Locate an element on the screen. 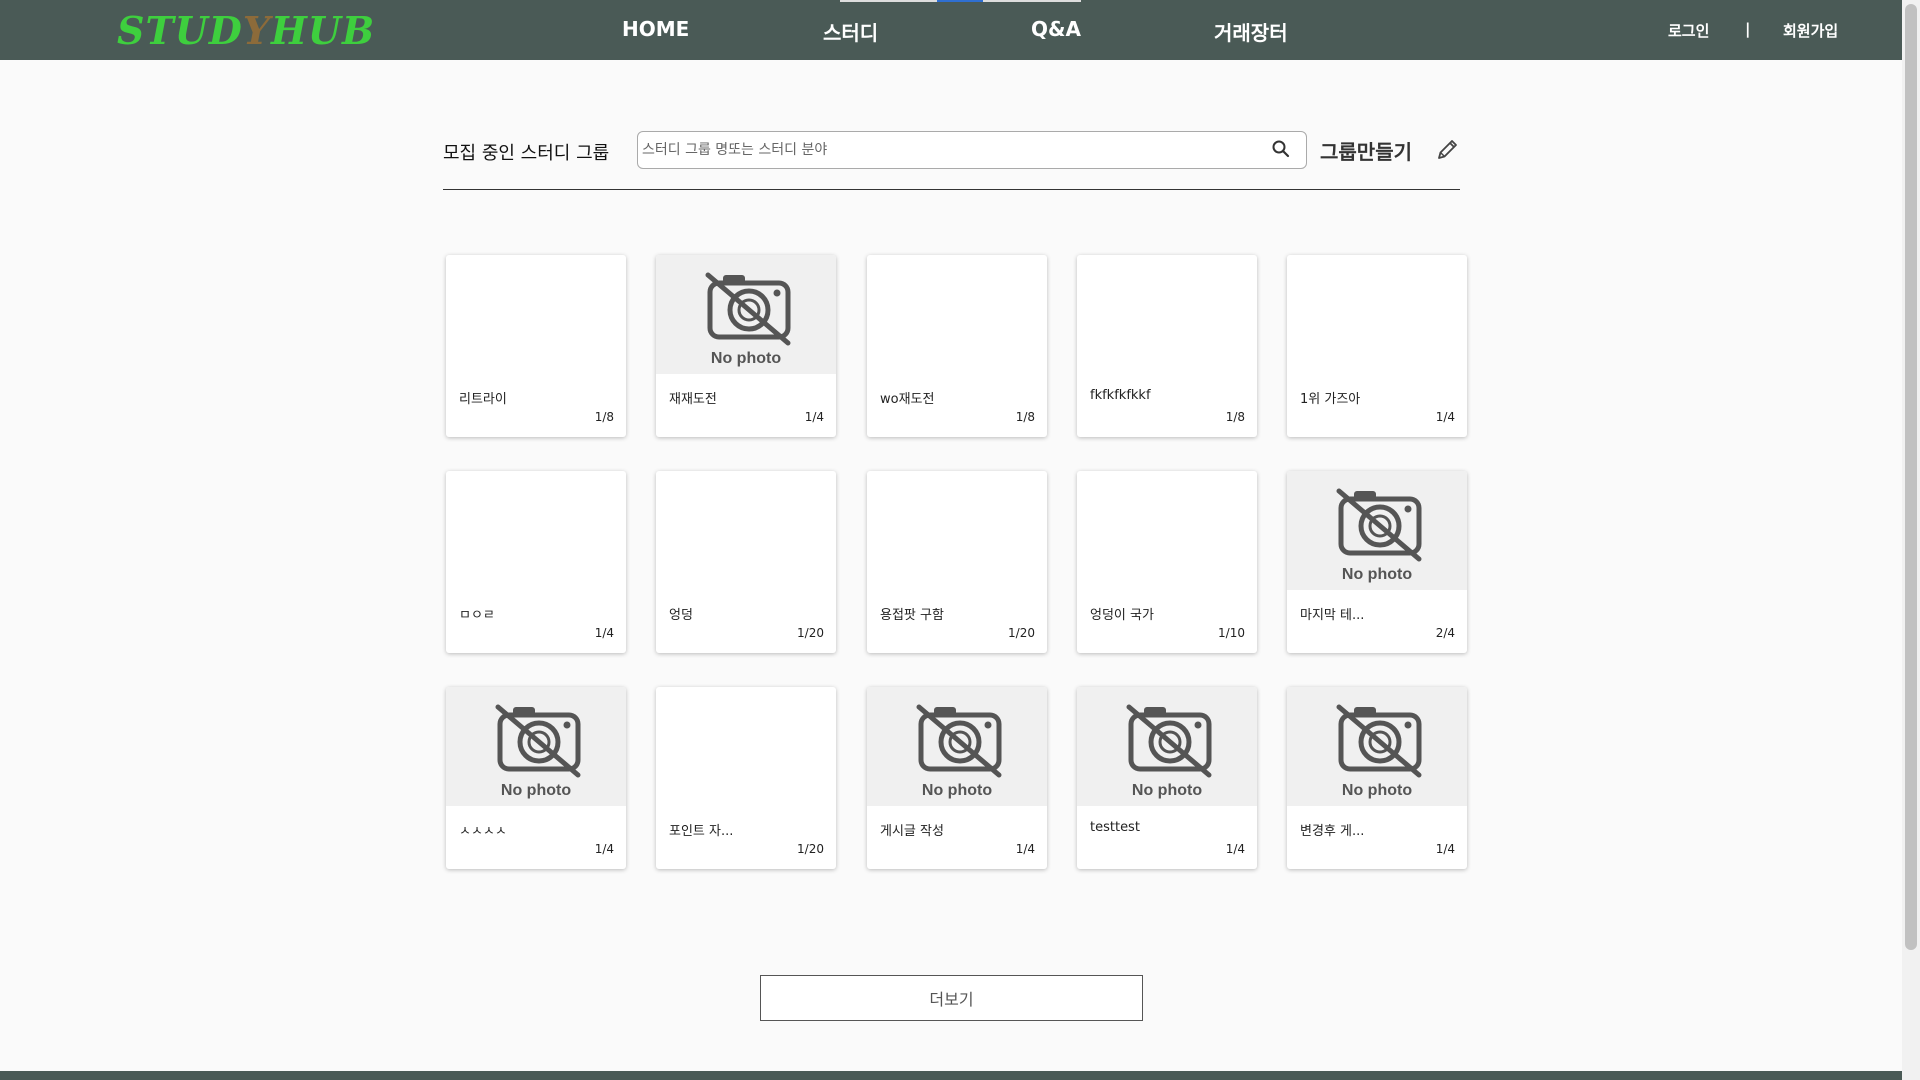  page-title: 모집 중인 스터디 그룹 is located at coordinates (526, 153).